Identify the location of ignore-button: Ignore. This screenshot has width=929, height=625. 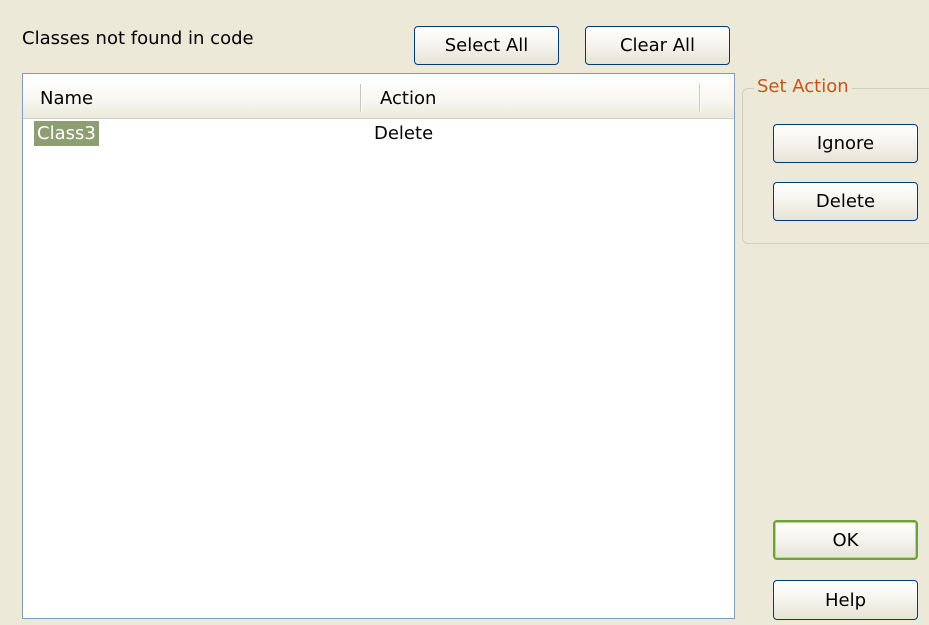
(845, 143).